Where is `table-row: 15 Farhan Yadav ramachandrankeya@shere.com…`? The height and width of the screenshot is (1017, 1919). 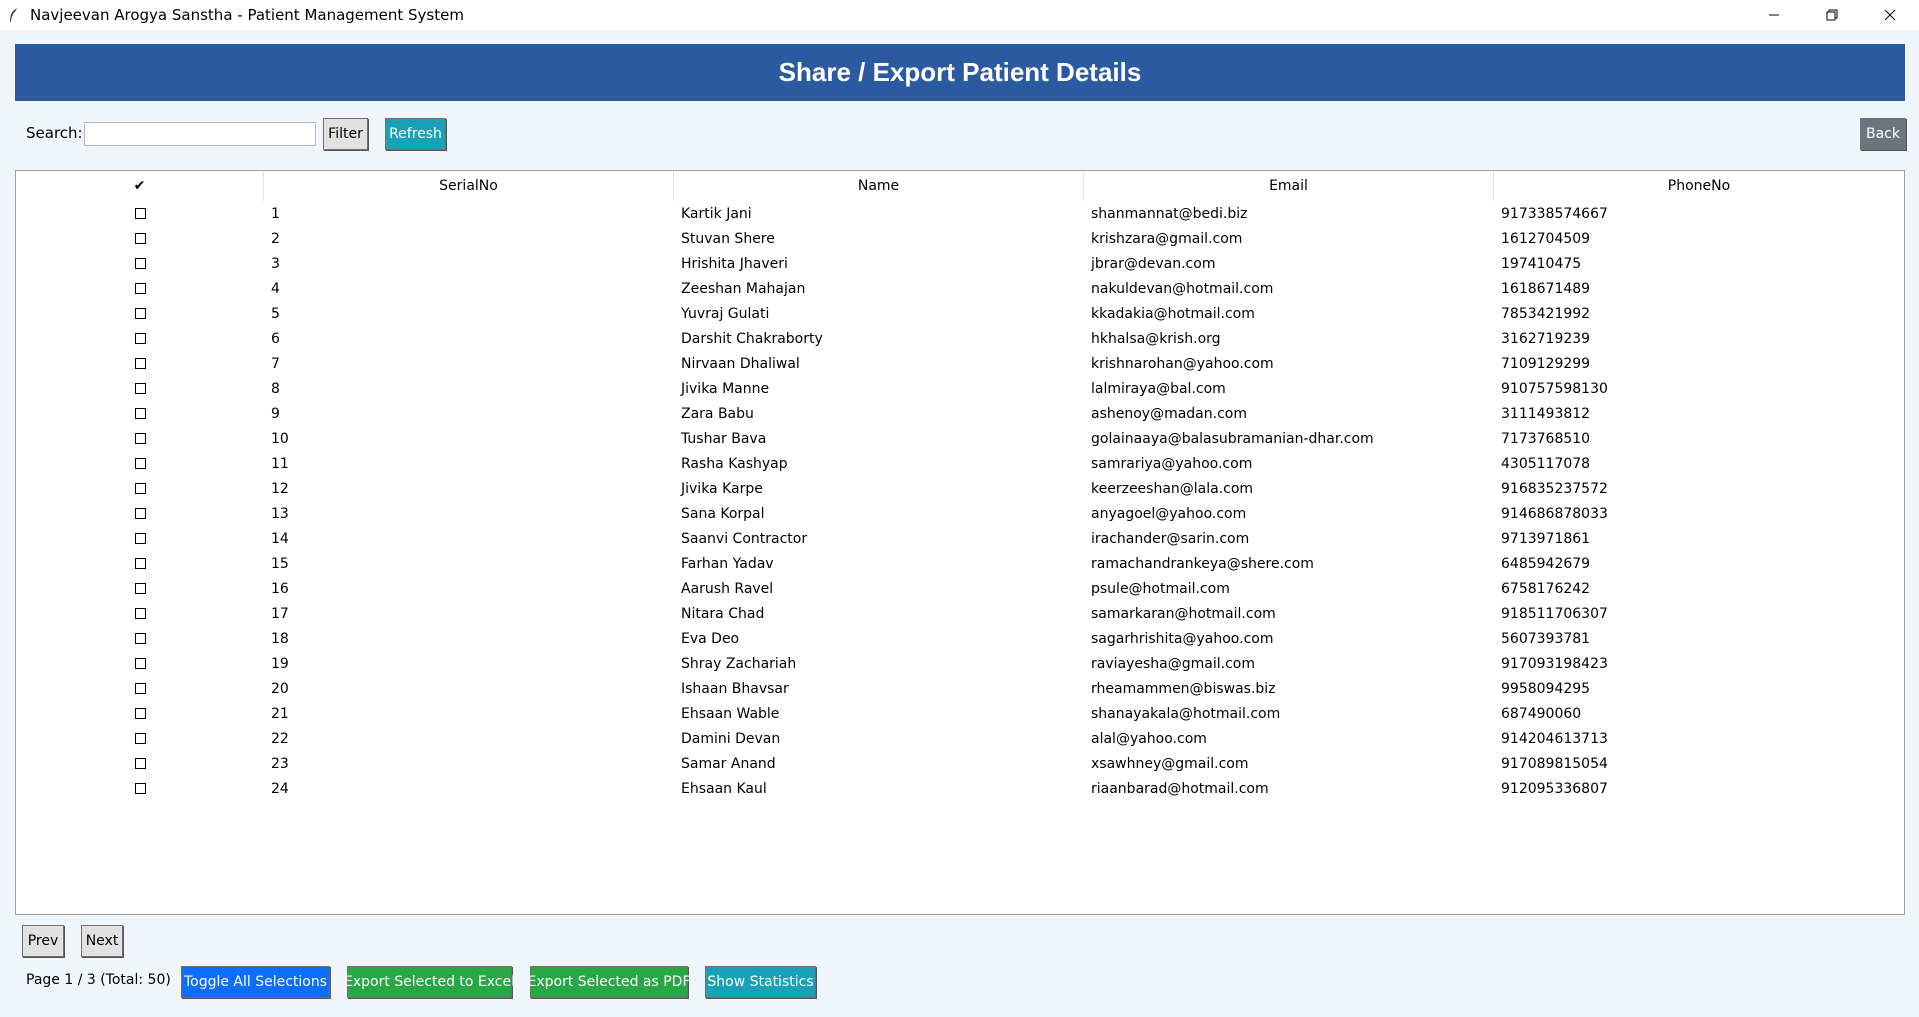 table-row: 15 Farhan Yadav ramachandrankeya@shere.com… is located at coordinates (960, 563).